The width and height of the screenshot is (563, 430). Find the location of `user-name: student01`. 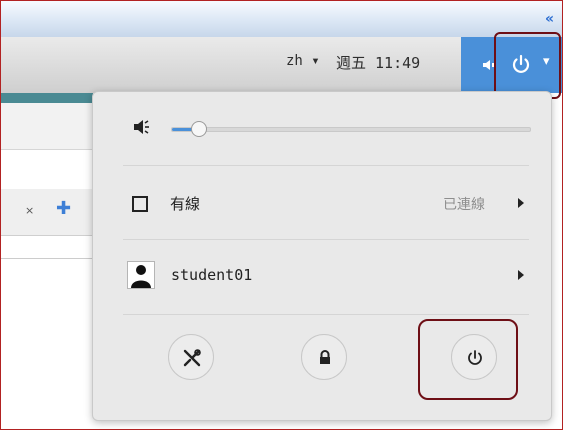

user-name: student01 is located at coordinates (212, 275).